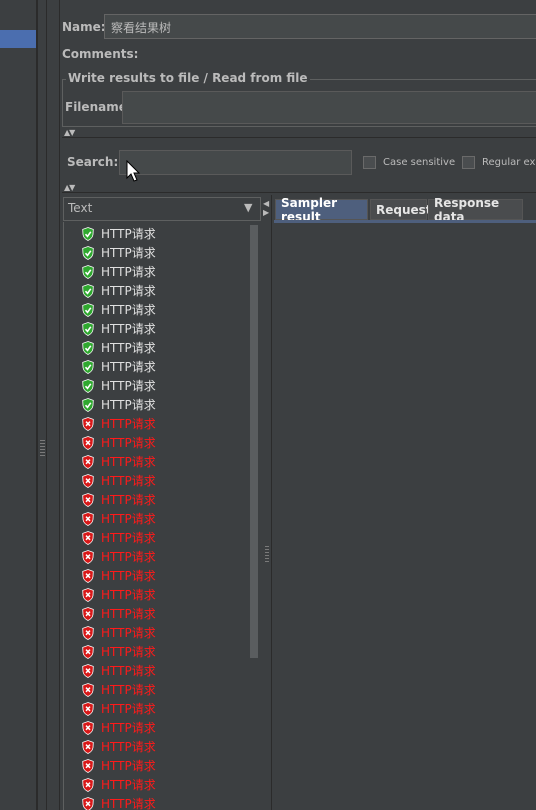  Describe the element at coordinates (267, 502) in the screenshot. I see `vertical-splitter` at that location.